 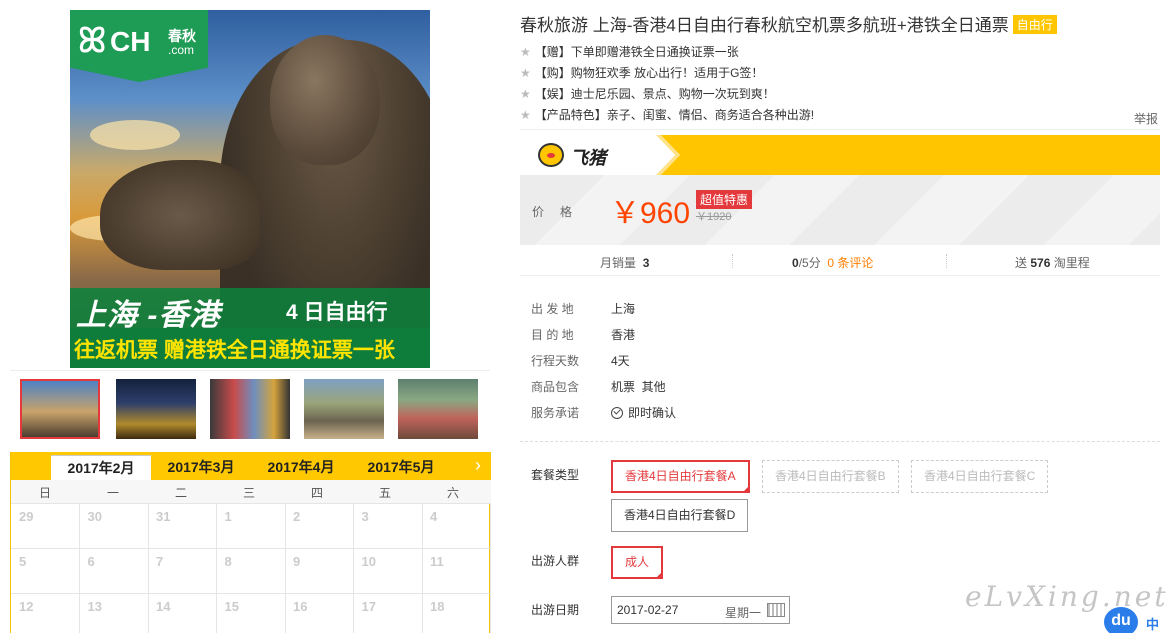 I want to click on calendar-day-number: 12, so click(x=26, y=606).